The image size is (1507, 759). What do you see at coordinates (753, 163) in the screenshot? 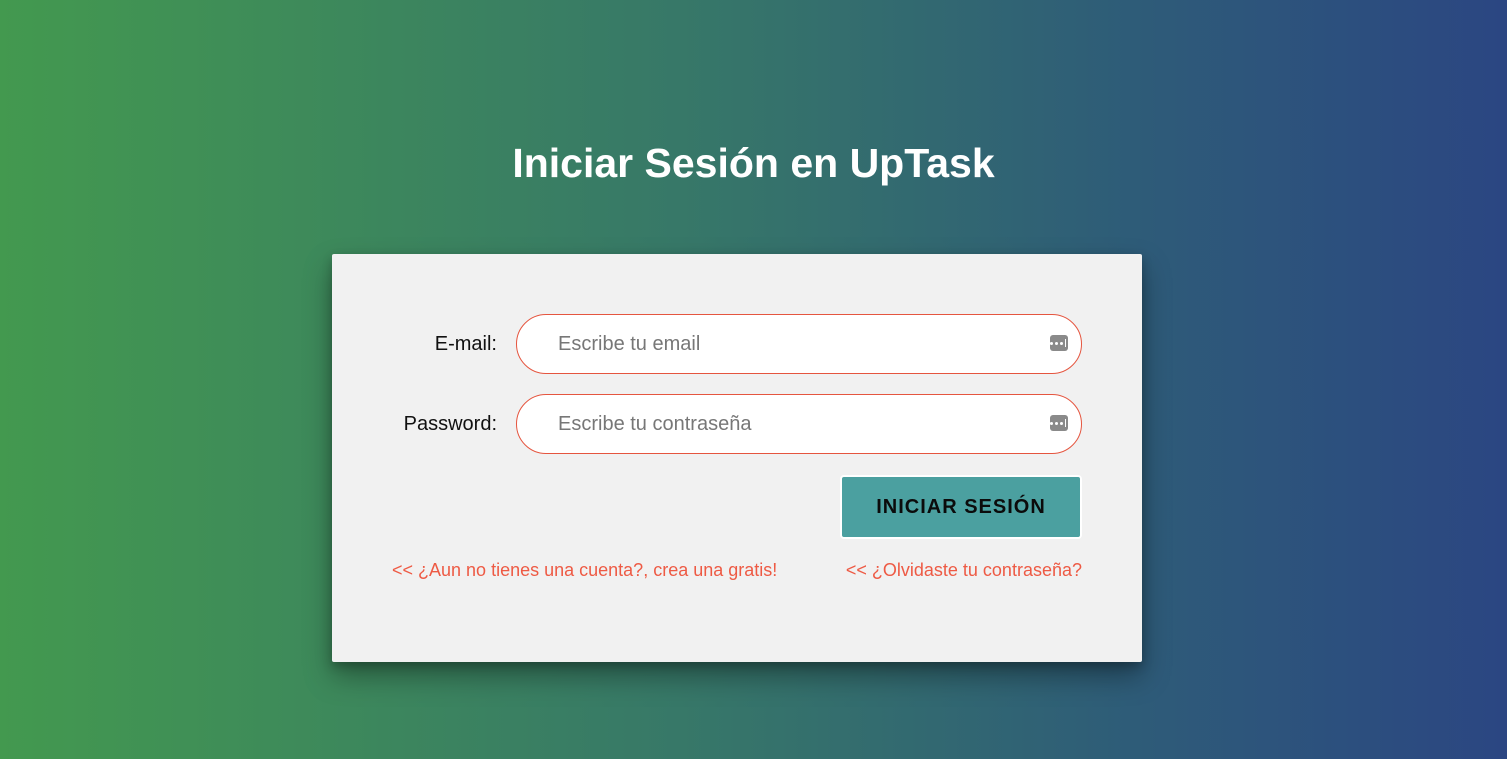
I see `page-title: Iniciar Sesión en UpTask` at bounding box center [753, 163].